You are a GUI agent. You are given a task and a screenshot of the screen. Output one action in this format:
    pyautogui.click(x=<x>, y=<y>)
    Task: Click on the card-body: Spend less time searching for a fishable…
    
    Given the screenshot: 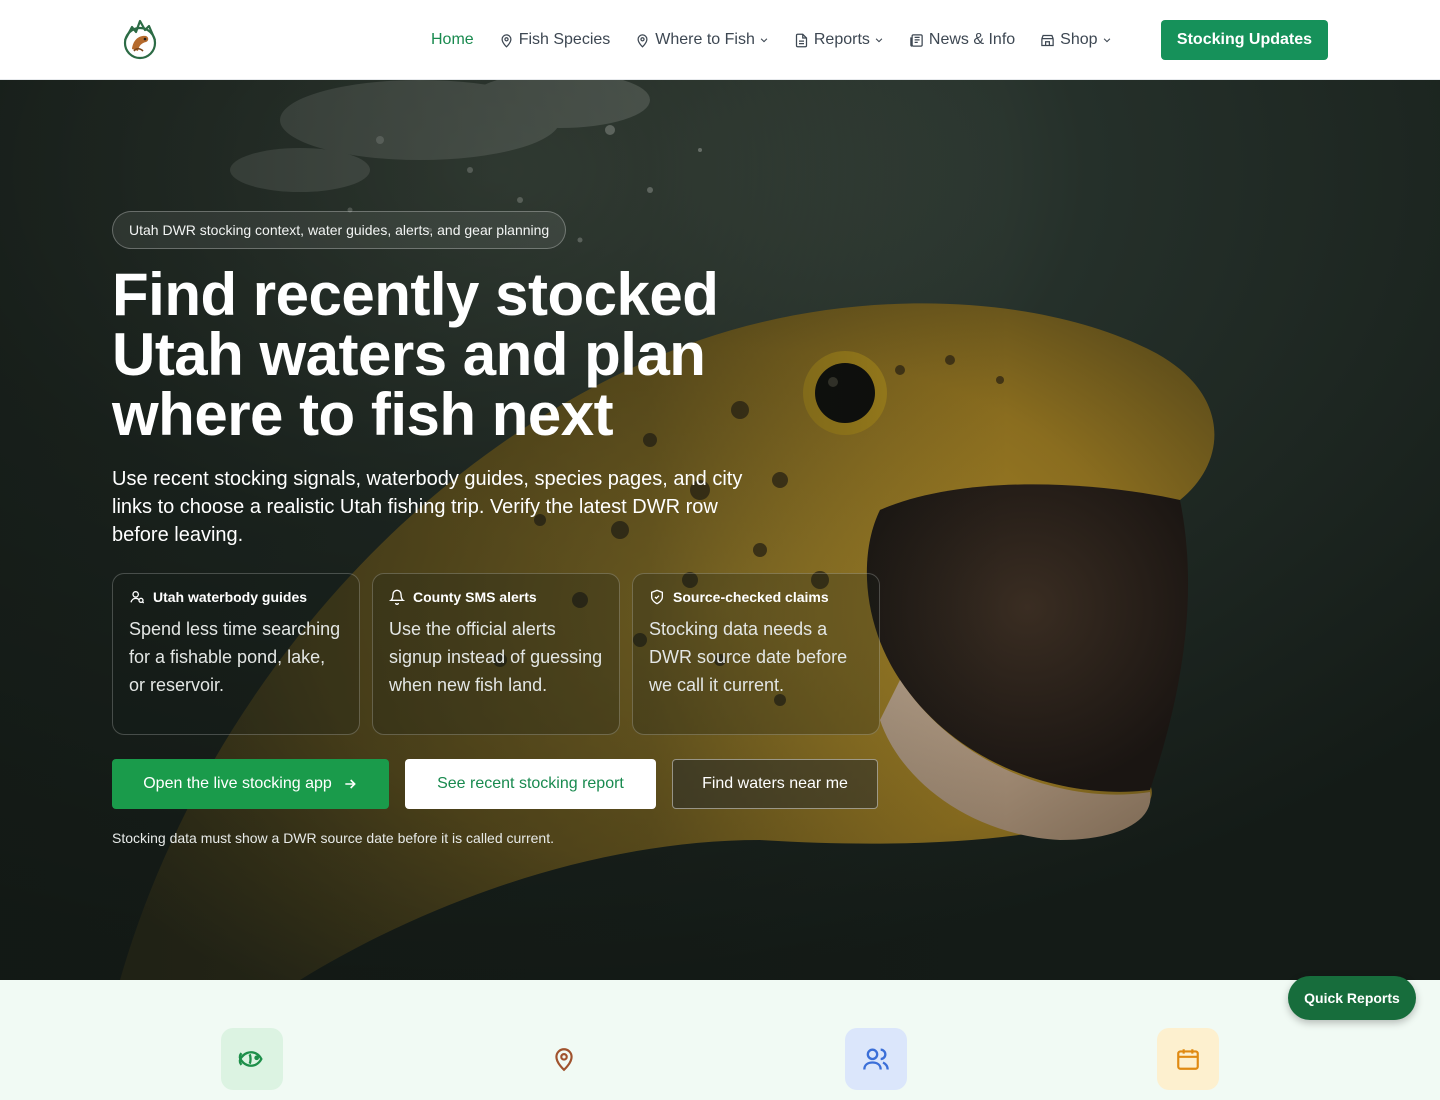 What is the action you would take?
    pyautogui.click(x=235, y=657)
    